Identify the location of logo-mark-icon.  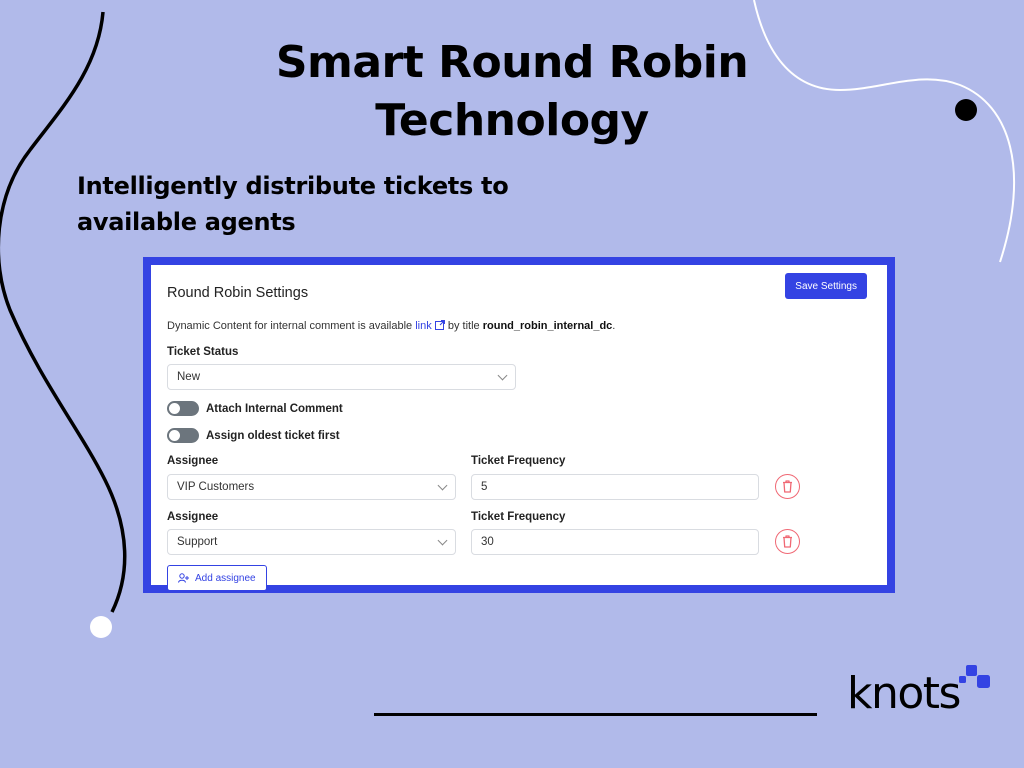
(974, 676).